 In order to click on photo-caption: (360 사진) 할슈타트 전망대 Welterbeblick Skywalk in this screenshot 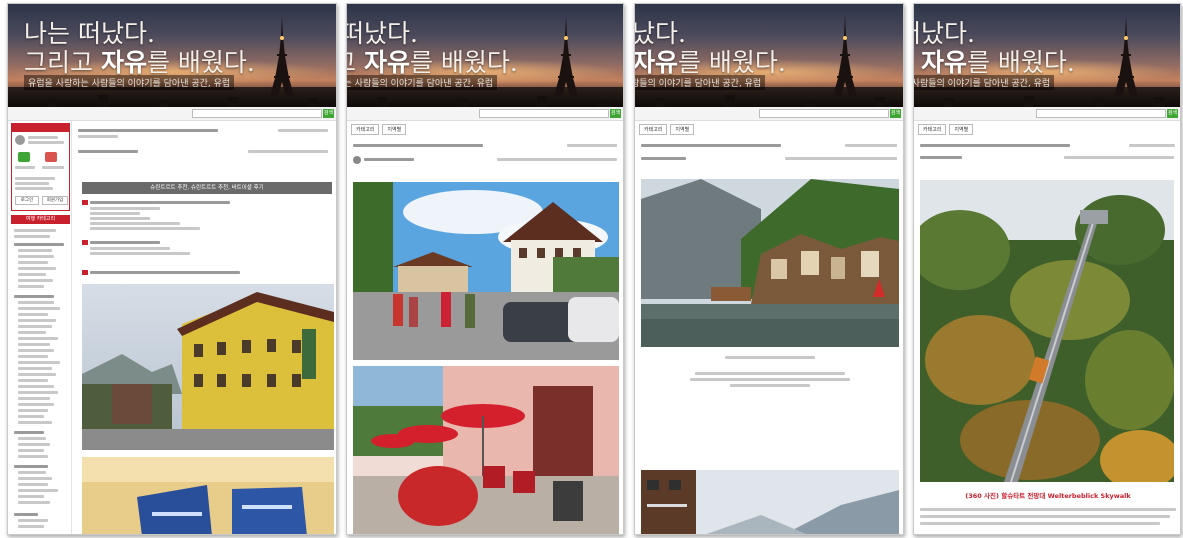, I will do `click(1048, 496)`.